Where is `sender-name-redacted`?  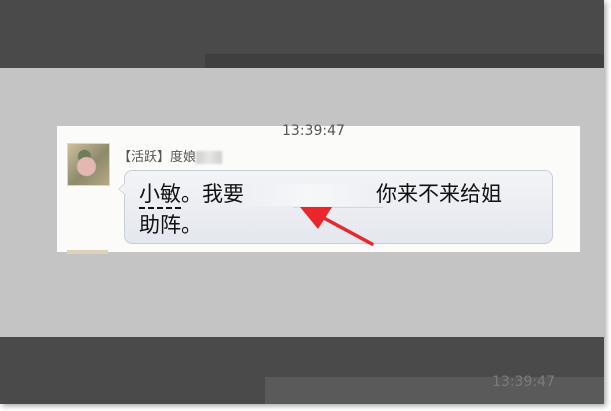
sender-name-redacted is located at coordinates (209, 157).